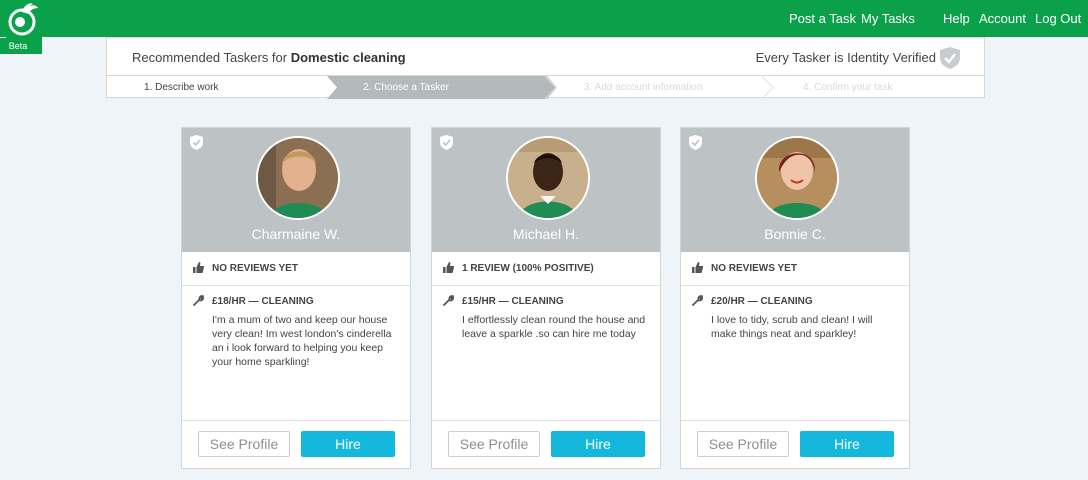  I want to click on post-task-link: Post a Task, so click(822, 18).